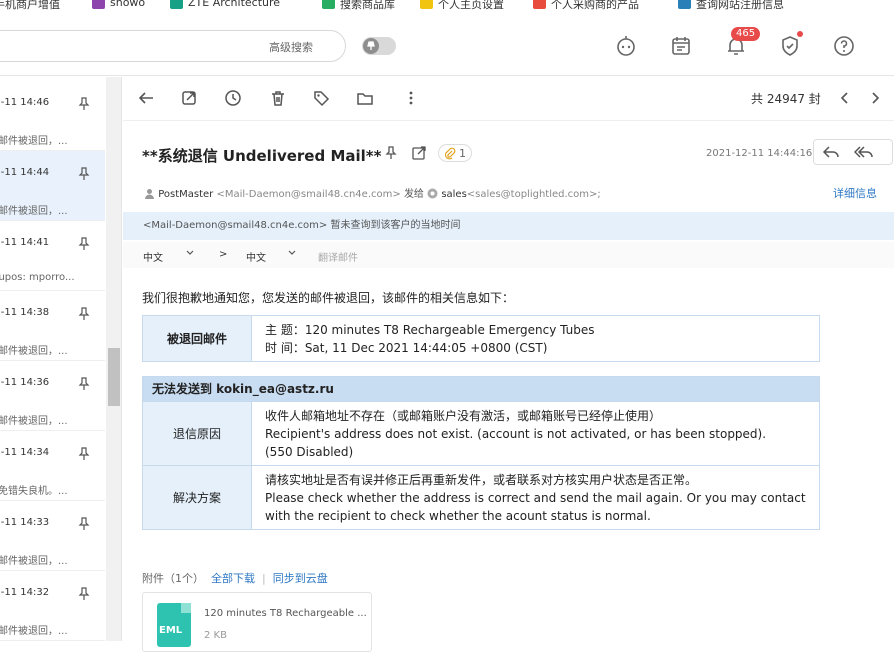  Describe the element at coordinates (25, 382) in the screenshot. I see `mail-time: 12-11 14:36` at that location.